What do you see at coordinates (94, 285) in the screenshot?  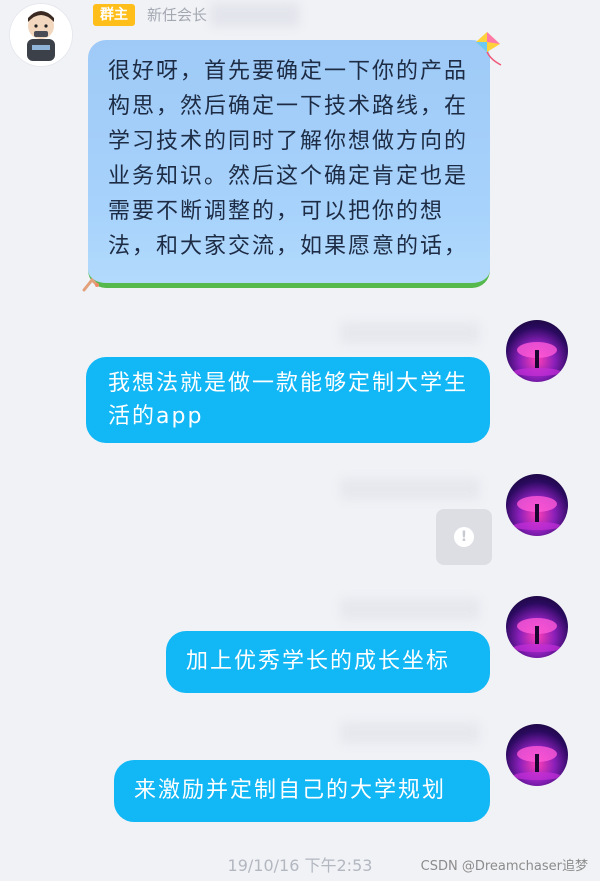 I see `decoration-icon` at bounding box center [94, 285].